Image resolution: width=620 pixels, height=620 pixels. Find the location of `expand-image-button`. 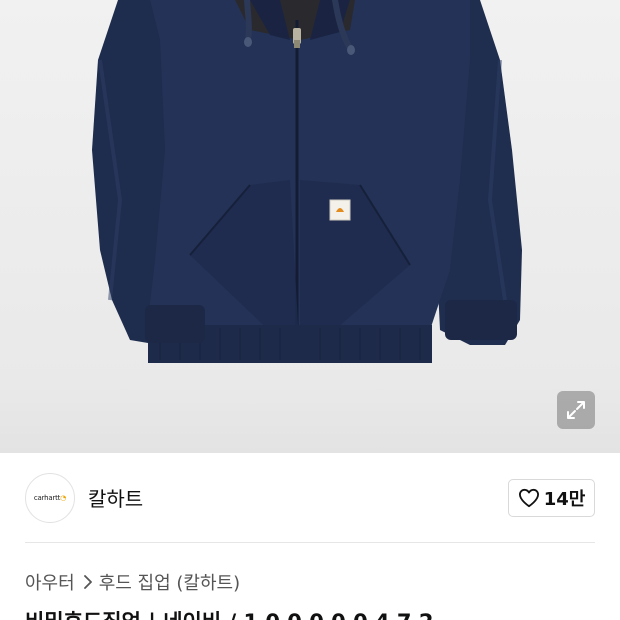

expand-image-button is located at coordinates (576, 410).